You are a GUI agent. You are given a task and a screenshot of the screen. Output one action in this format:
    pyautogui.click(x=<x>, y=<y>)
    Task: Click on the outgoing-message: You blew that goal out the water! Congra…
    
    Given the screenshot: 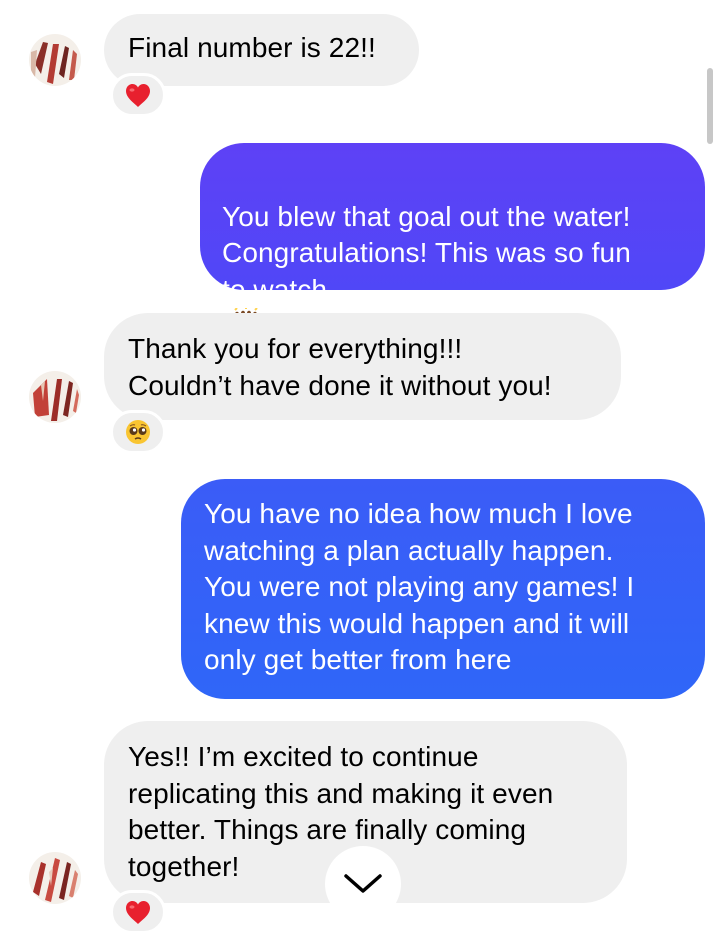 What is the action you would take?
    pyautogui.click(x=452, y=241)
    